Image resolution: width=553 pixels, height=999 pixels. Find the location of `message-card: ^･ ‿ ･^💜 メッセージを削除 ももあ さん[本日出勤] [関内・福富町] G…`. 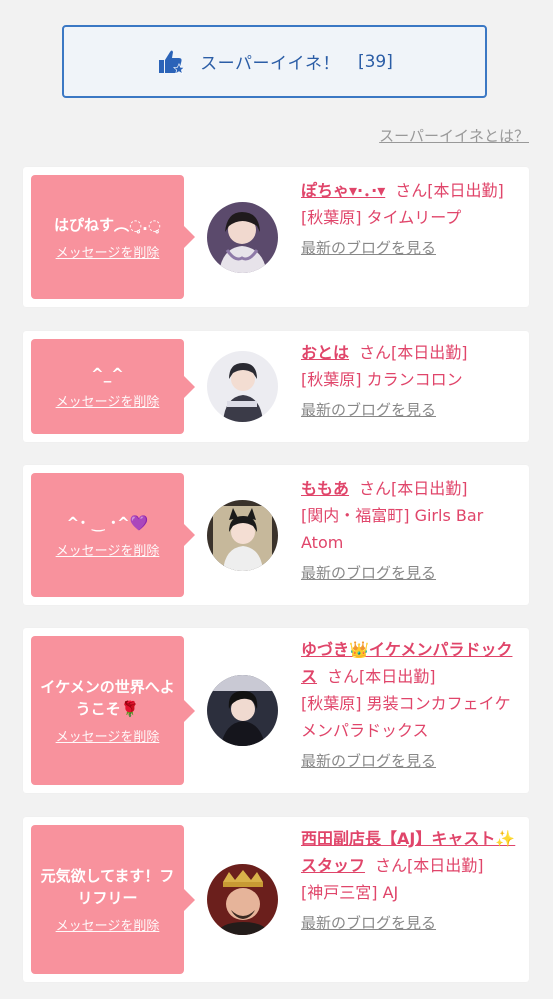

message-card: ^･ ‿ ･^💜 メッセージを削除 ももあ さん[本日出勤] [関内・福富町] G… is located at coordinates (276, 535).